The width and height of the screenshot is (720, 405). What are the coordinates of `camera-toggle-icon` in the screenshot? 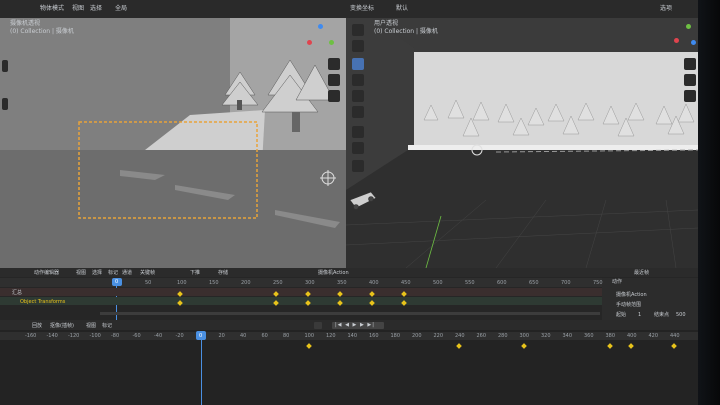 It's located at (334, 96).